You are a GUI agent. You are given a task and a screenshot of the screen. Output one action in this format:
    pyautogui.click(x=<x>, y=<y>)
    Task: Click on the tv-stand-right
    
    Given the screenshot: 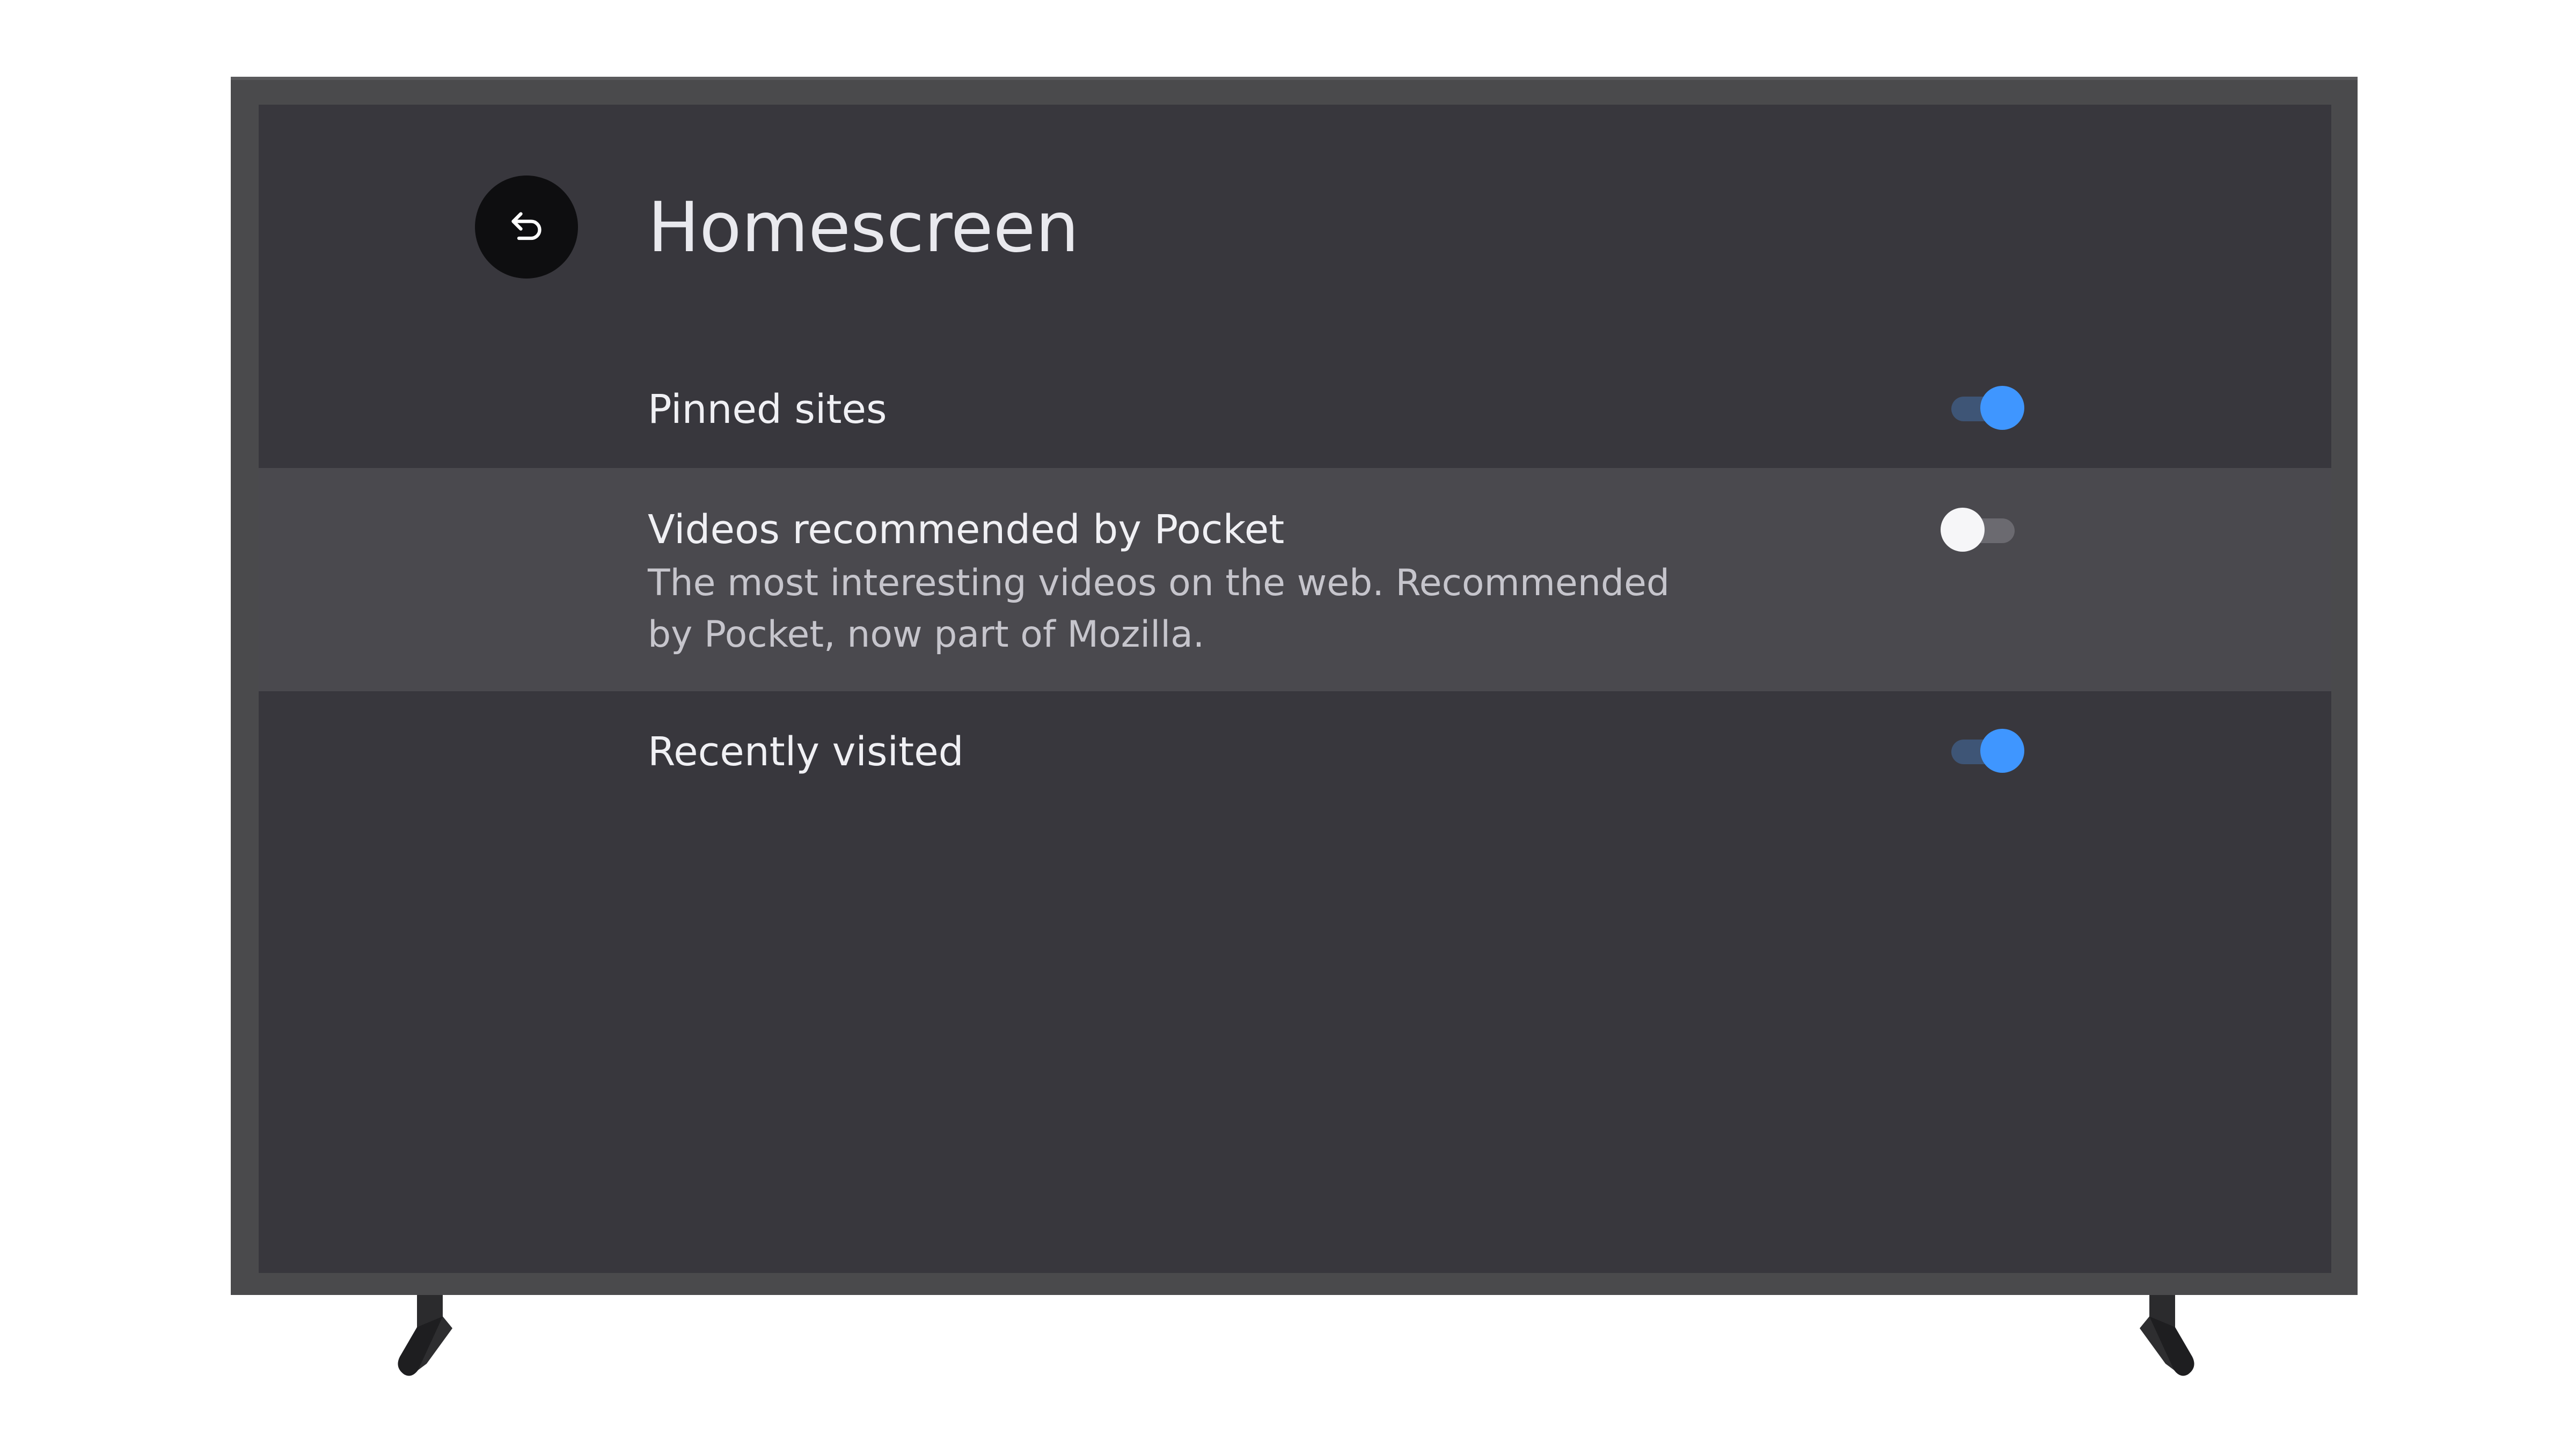 What is the action you would take?
    pyautogui.click(x=2167, y=1335)
    